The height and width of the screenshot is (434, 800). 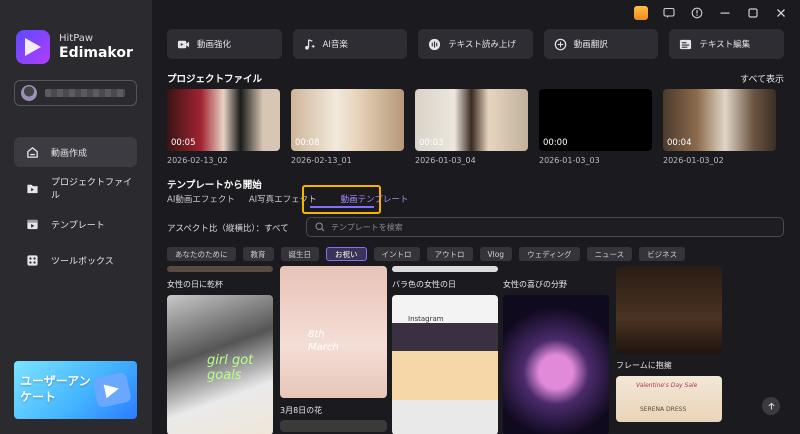 I want to click on window-controls, so click(x=700, y=13).